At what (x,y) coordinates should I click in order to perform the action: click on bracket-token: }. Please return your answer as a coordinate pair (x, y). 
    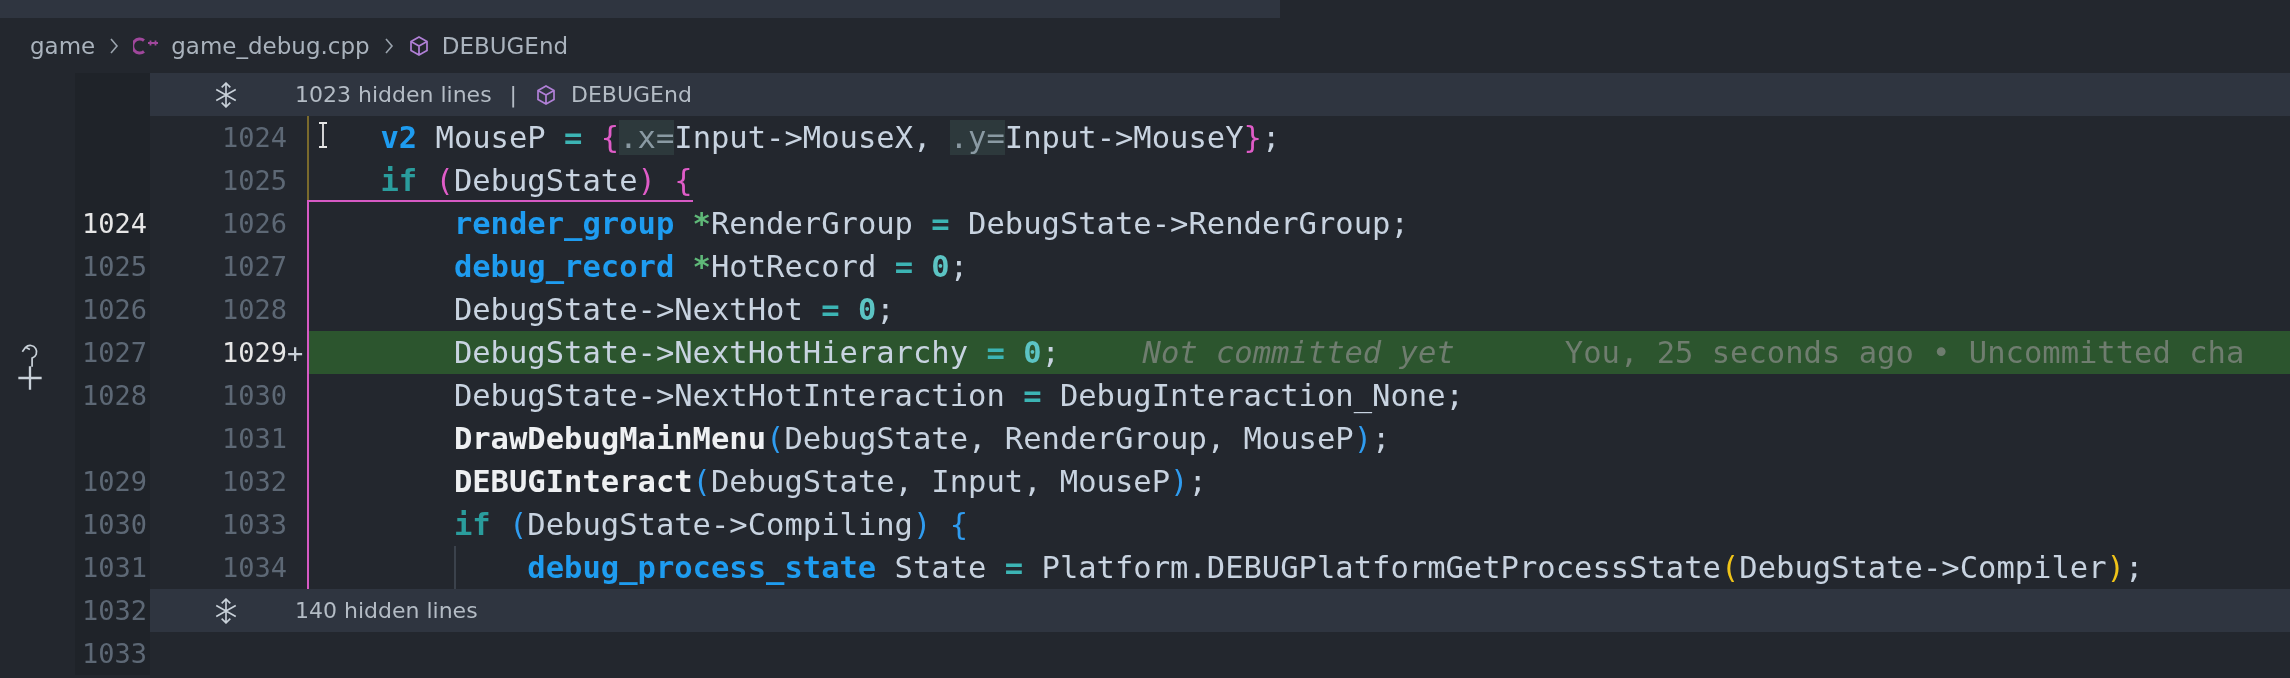
    Looking at the image, I should click on (1252, 137).